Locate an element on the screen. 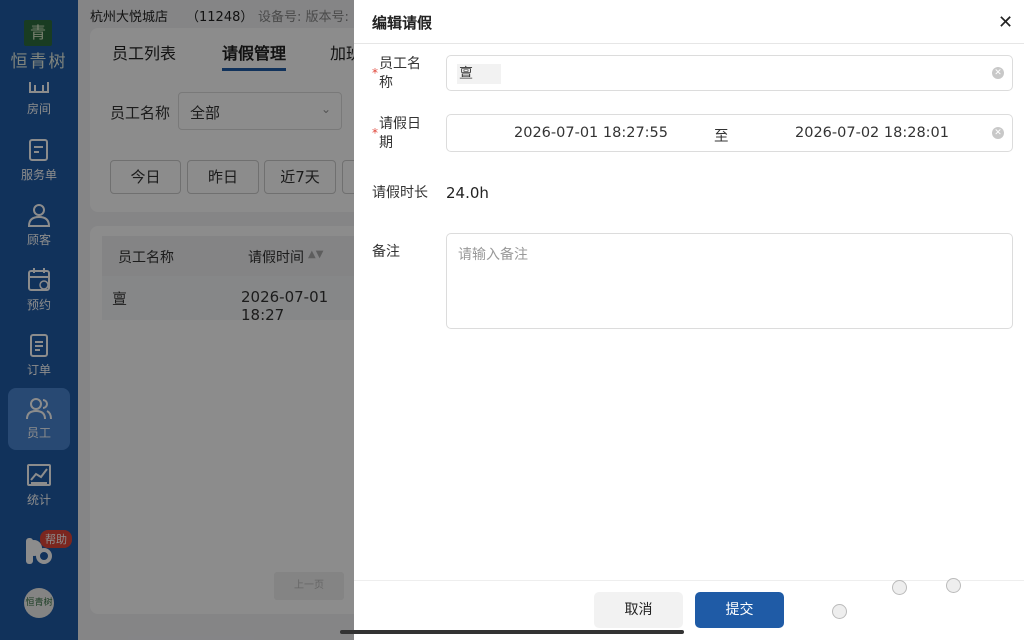 Image resolution: width=1024 pixels, height=640 pixels. leave-date-label: 请假日期 is located at coordinates (400, 133).